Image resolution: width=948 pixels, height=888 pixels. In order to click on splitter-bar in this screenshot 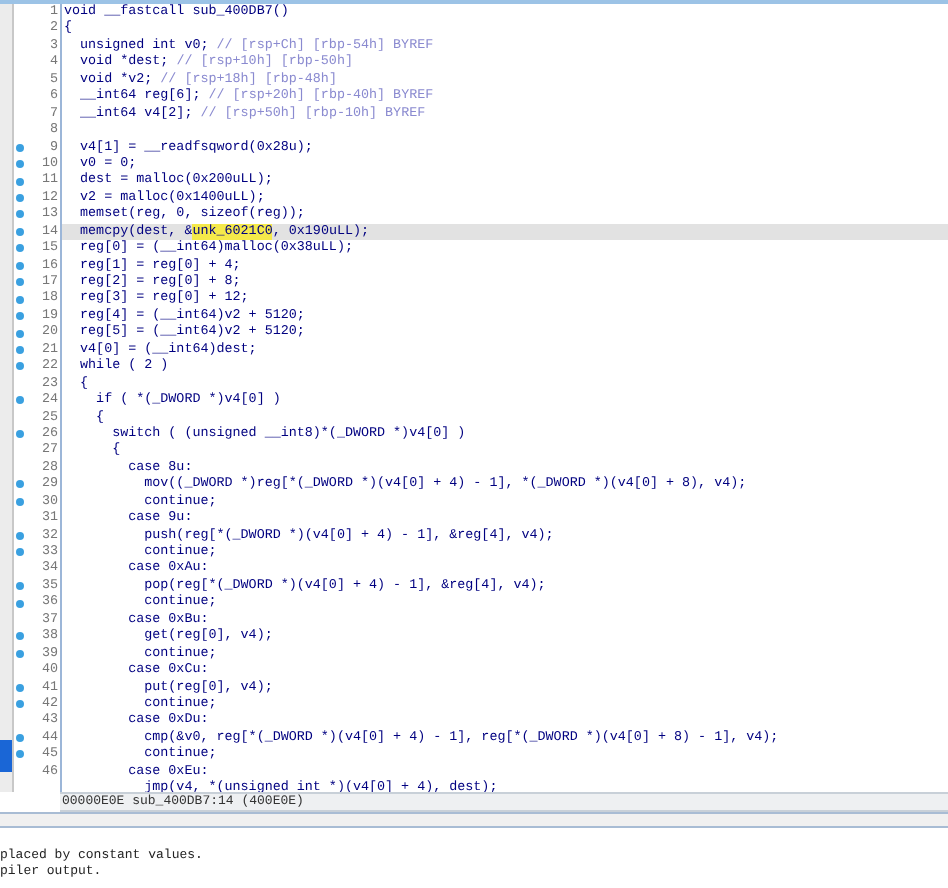, I will do `click(474, 820)`.